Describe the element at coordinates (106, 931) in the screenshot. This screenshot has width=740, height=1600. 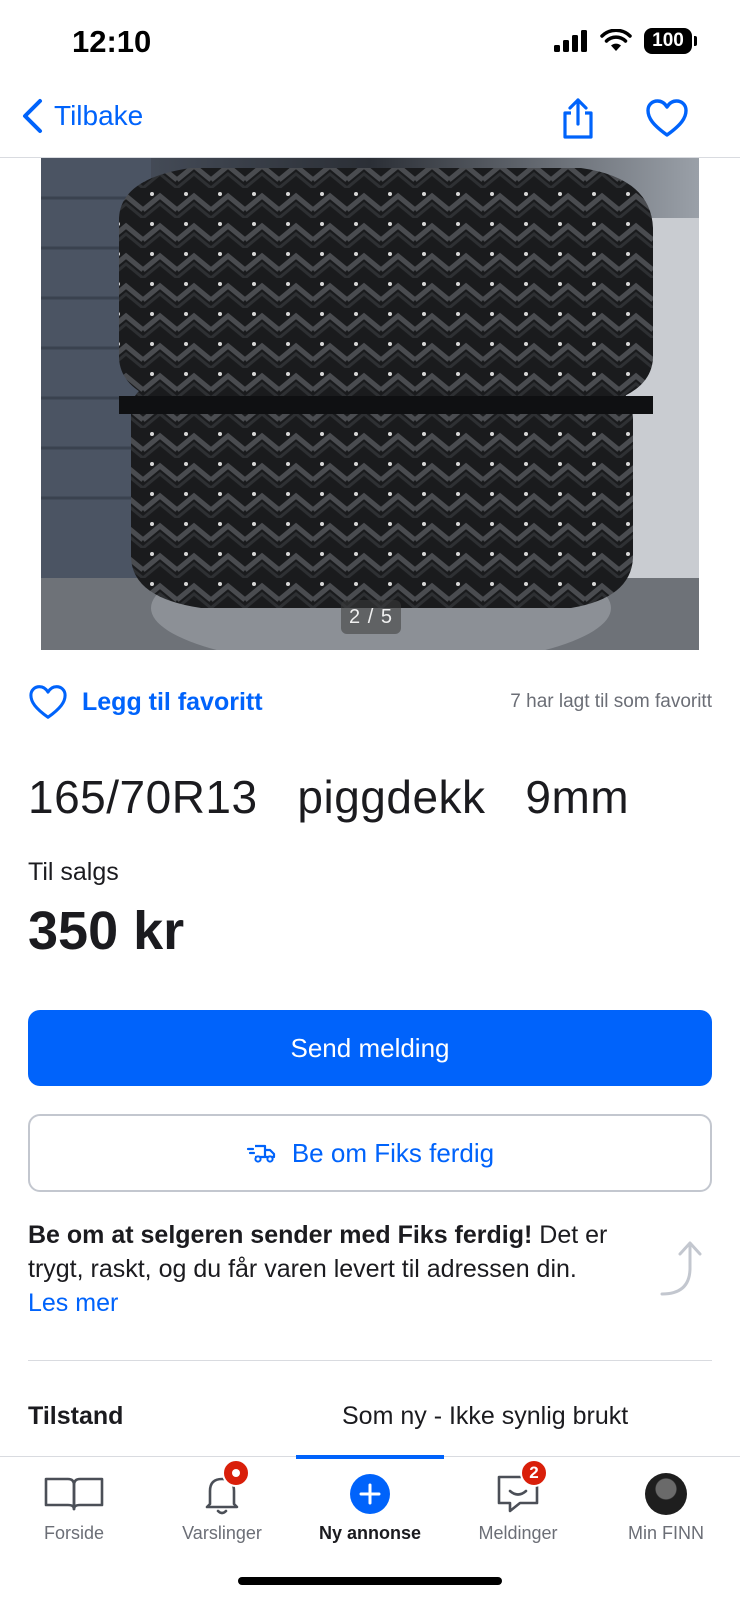
I see `price: 350 kr` at that location.